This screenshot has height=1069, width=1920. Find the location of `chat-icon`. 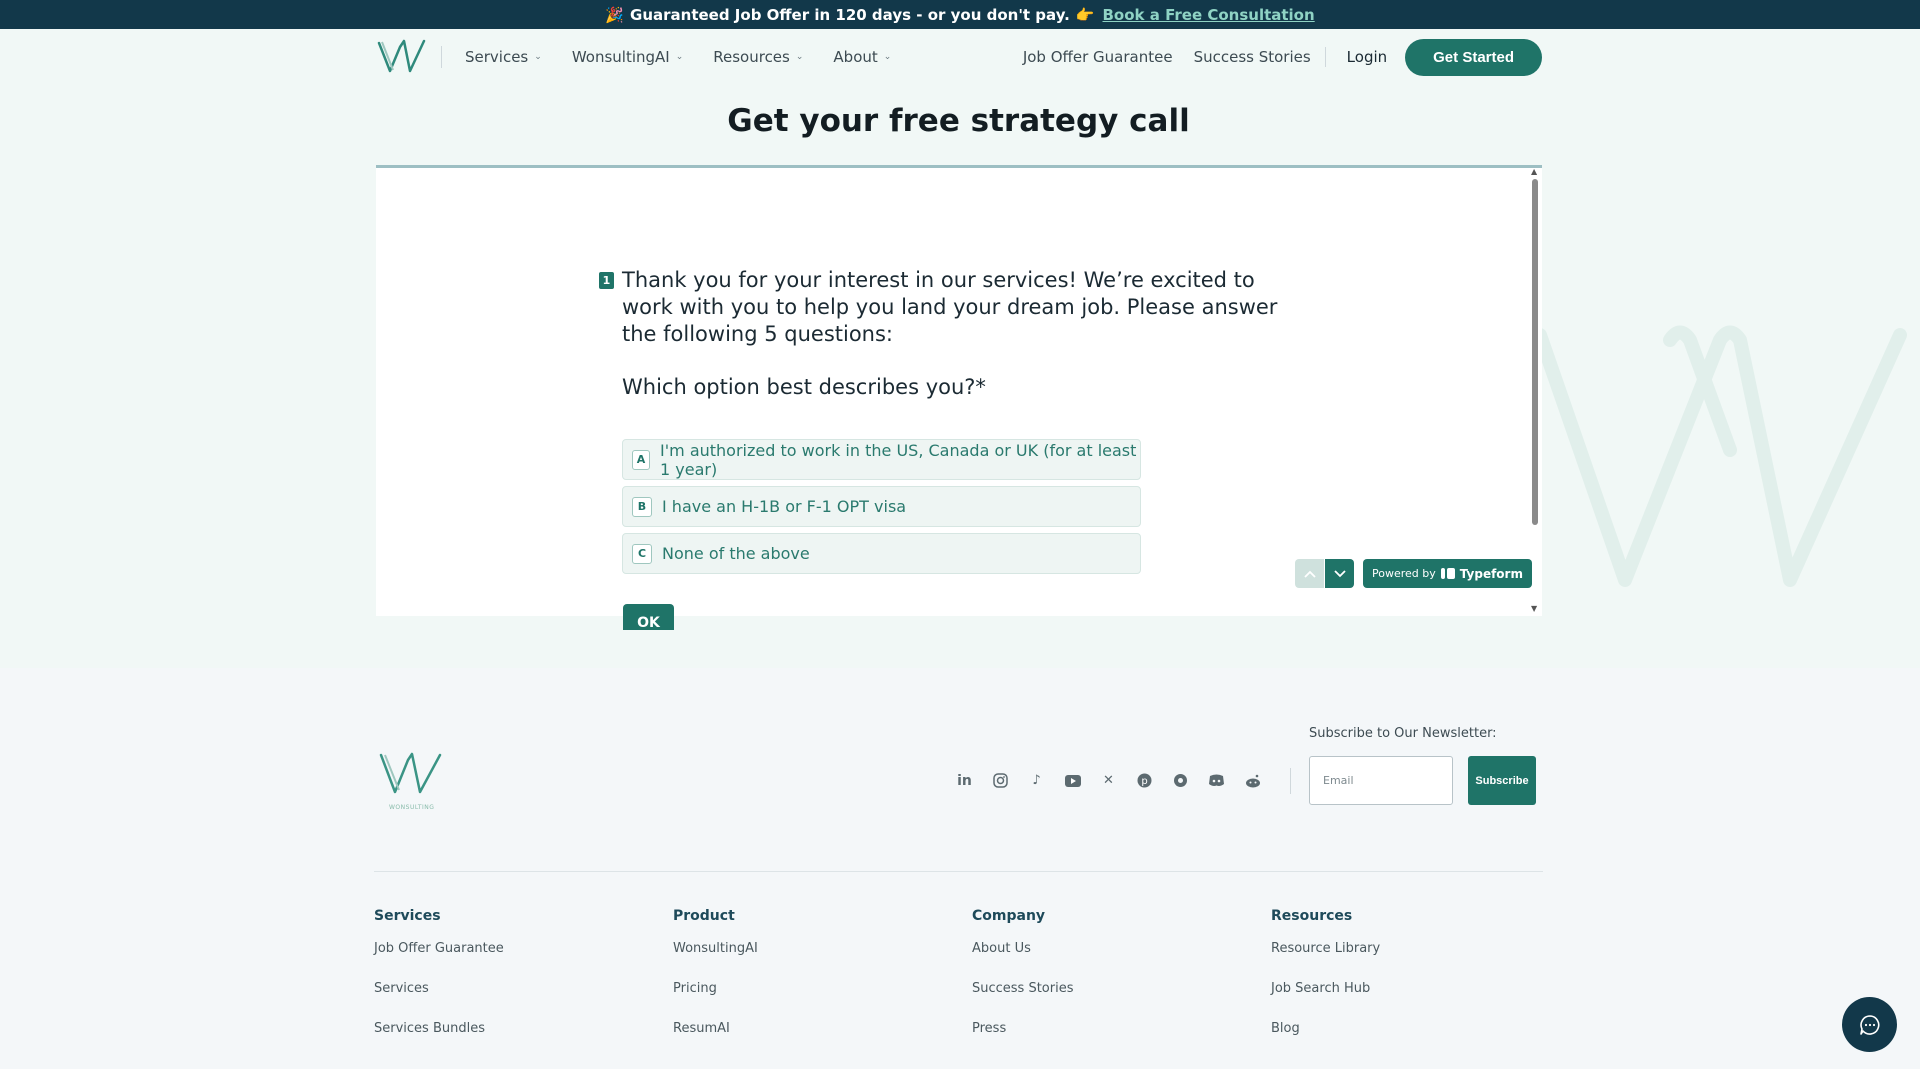

chat-icon is located at coordinates (1869, 1024).